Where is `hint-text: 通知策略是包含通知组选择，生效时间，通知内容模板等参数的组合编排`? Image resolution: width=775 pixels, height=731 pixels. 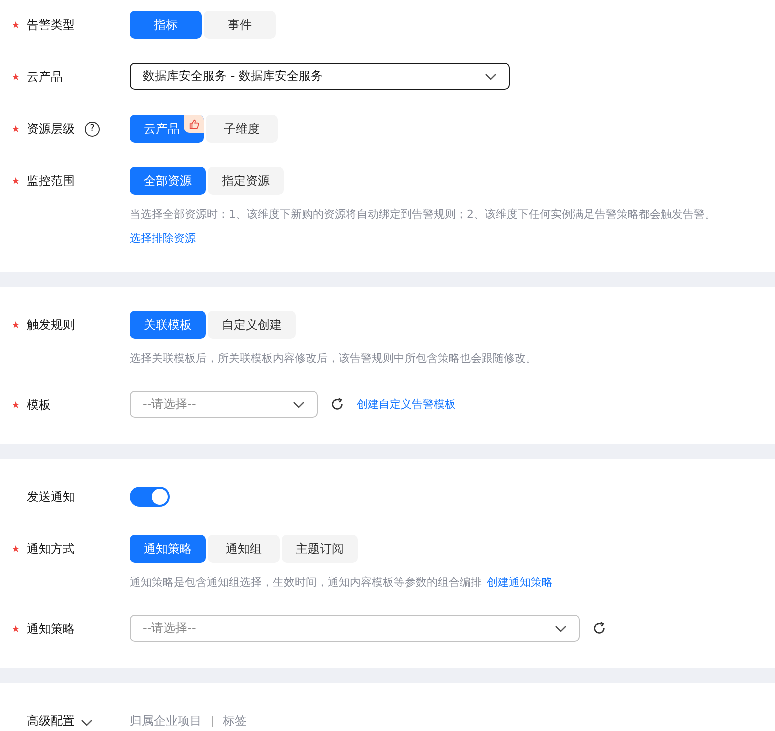
hint-text: 通知策略是包含通知组选择，生效时间，通知内容模板等参数的组合编排 is located at coordinates (306, 582).